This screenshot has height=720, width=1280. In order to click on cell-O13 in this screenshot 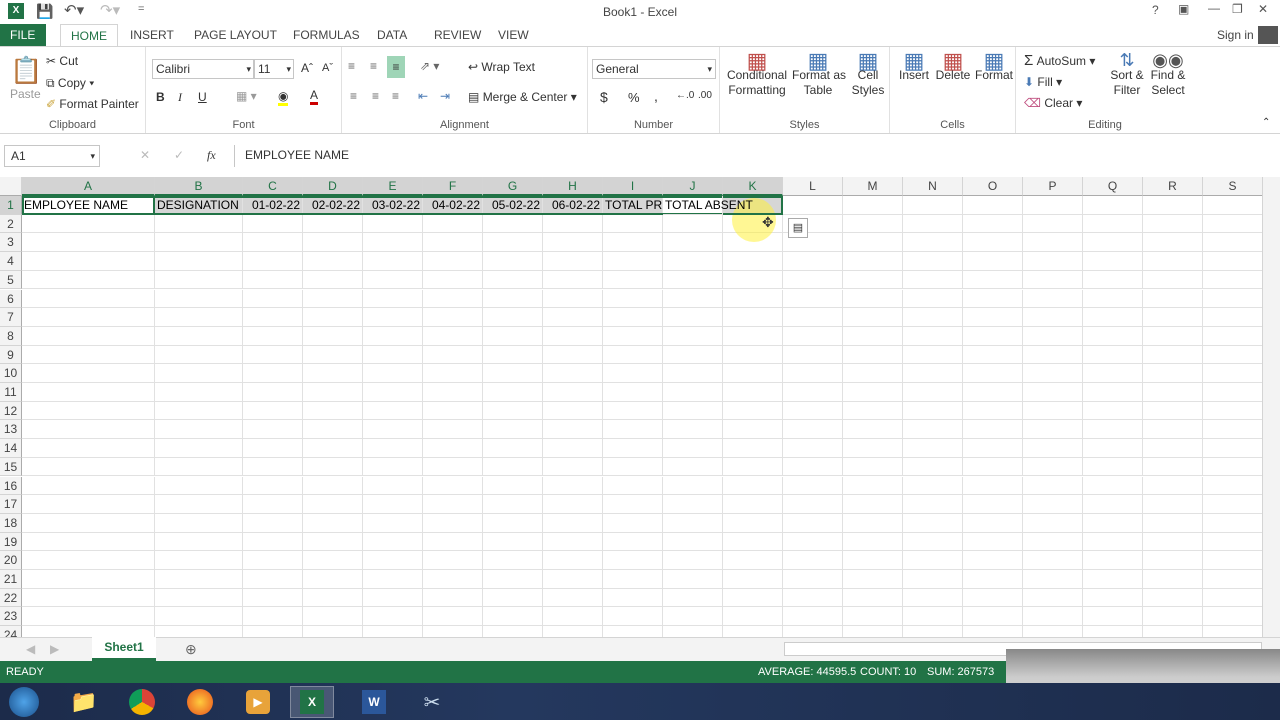, I will do `click(993, 430)`.